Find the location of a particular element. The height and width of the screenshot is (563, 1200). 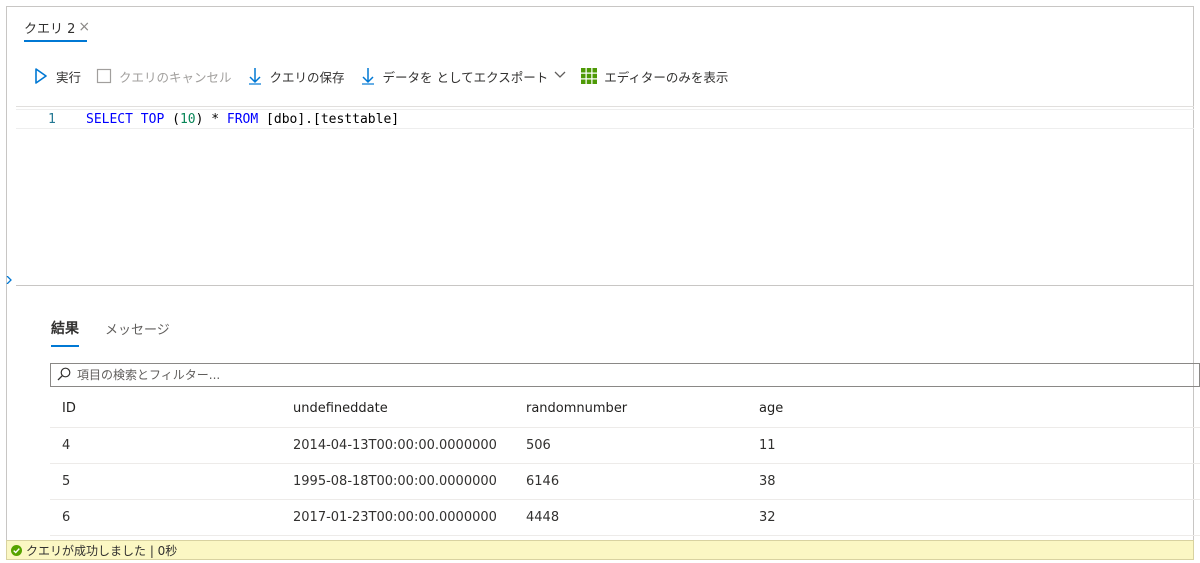

cancel-query-button: クエリのキャンセル is located at coordinates (163, 76).